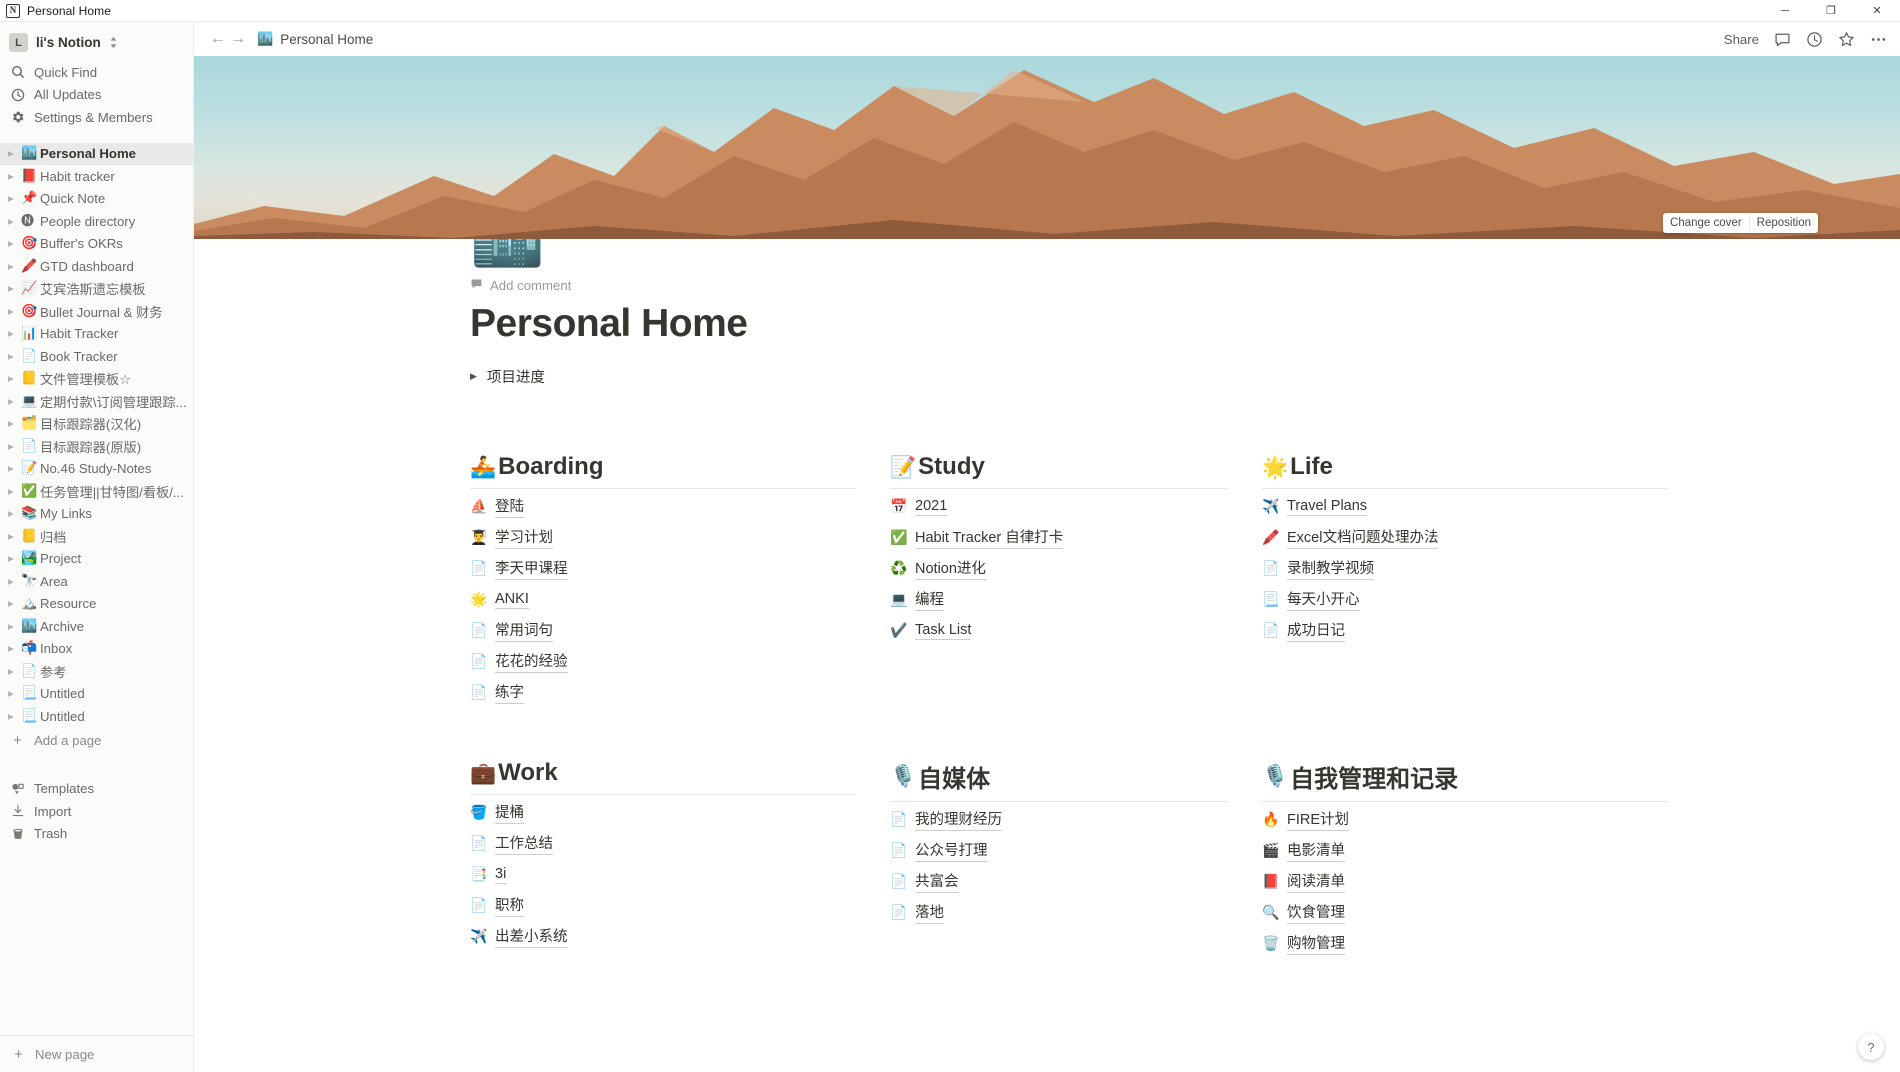 Image resolution: width=1900 pixels, height=1072 pixels. What do you see at coordinates (931, 507) in the screenshot?
I see `page-link-label: 2021` at bounding box center [931, 507].